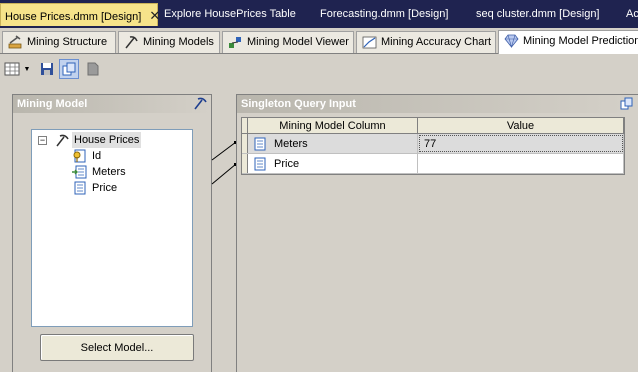  Describe the element at coordinates (333, 163) in the screenshot. I see `mining-column-cell: Price` at that location.